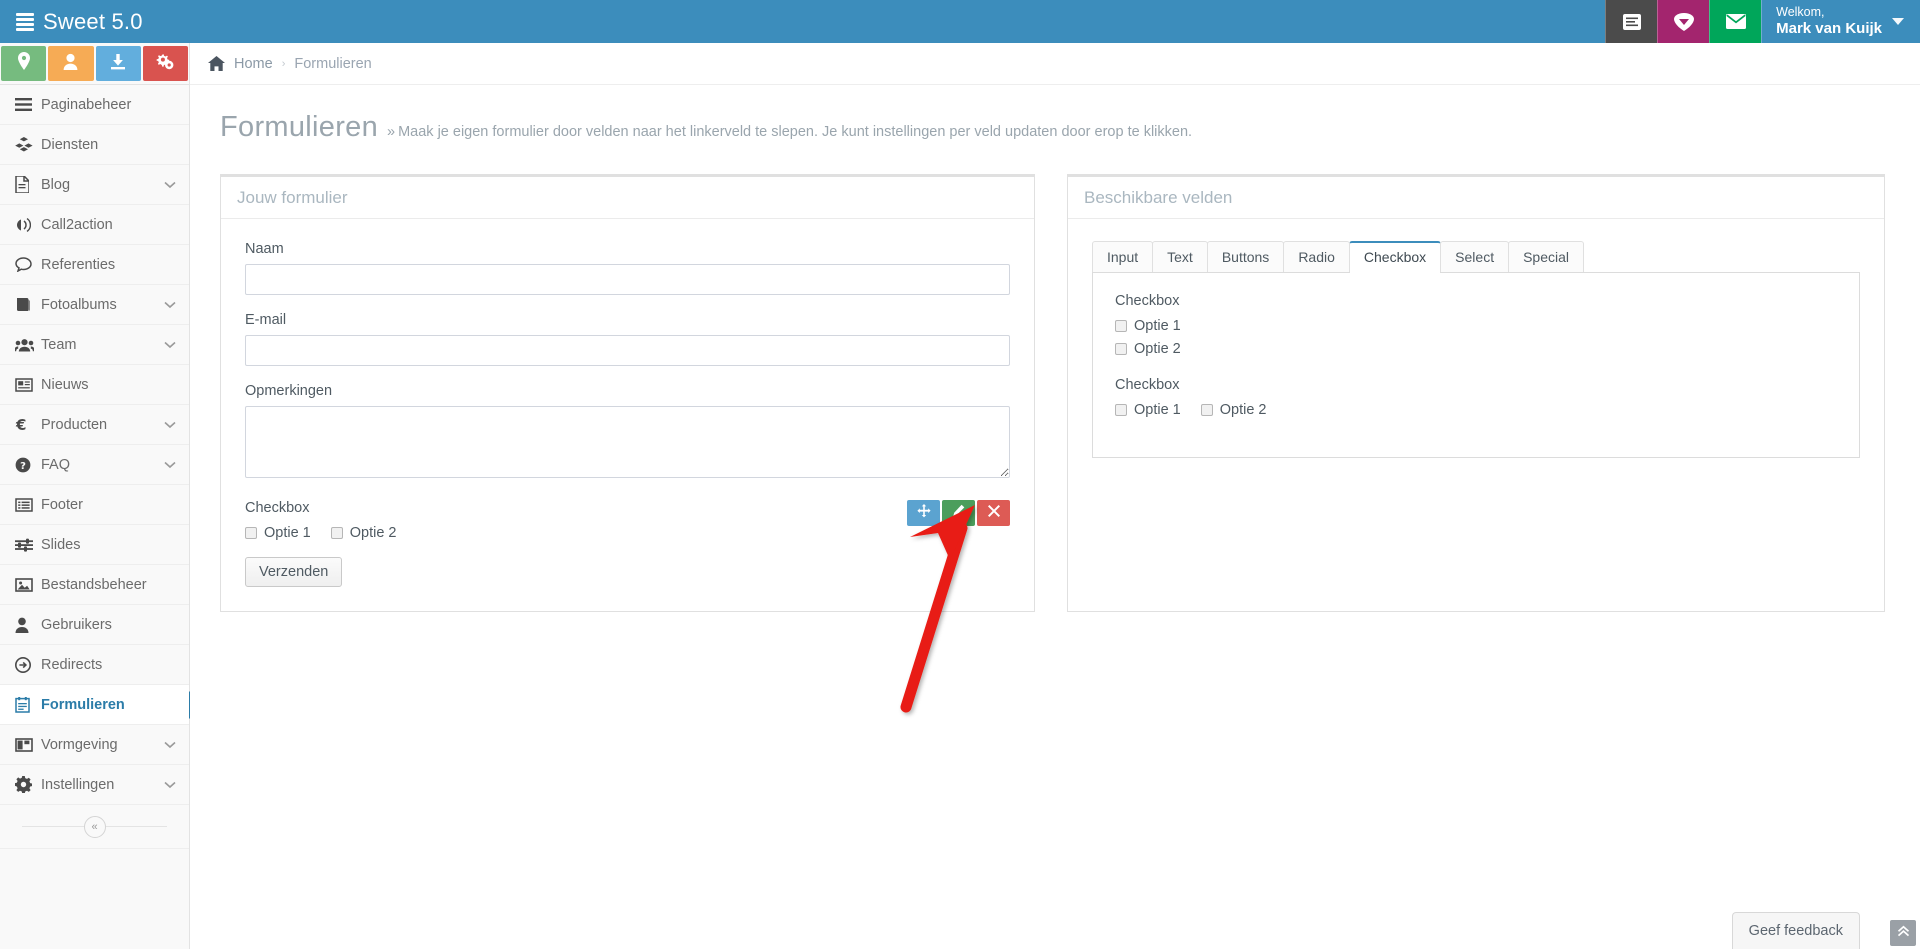 Image resolution: width=1920 pixels, height=949 pixels. Describe the element at coordinates (28, 384) in the screenshot. I see `newspaper-icon` at that location.